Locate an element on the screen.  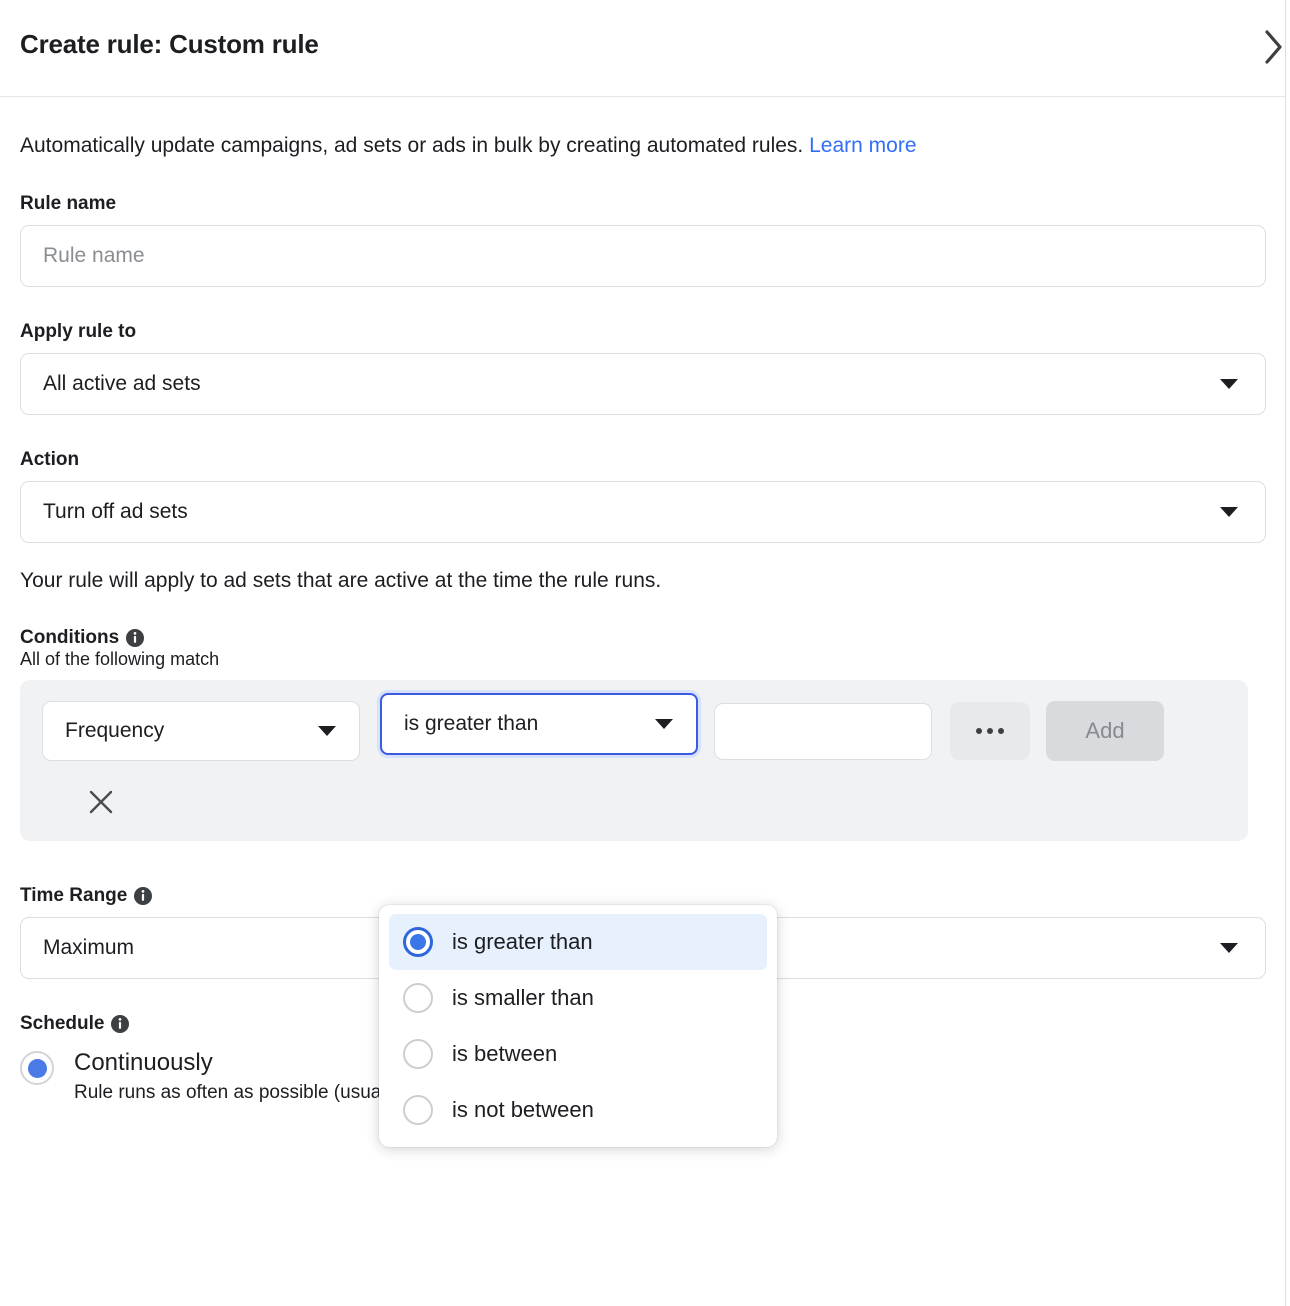
action-select: Turn off ad sets is located at coordinates (643, 512).